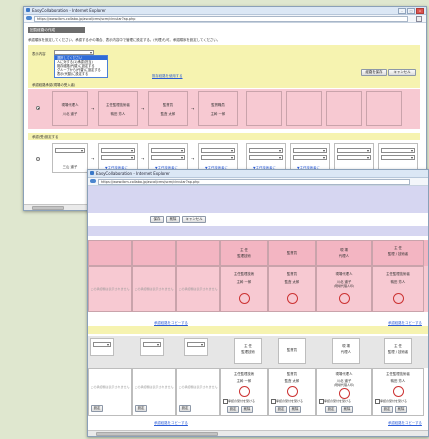 The width and height of the screenshot is (429, 439). What do you see at coordinates (374, 72) in the screenshot?
I see `back-save-route-button: 経路を保存` at bounding box center [374, 72].